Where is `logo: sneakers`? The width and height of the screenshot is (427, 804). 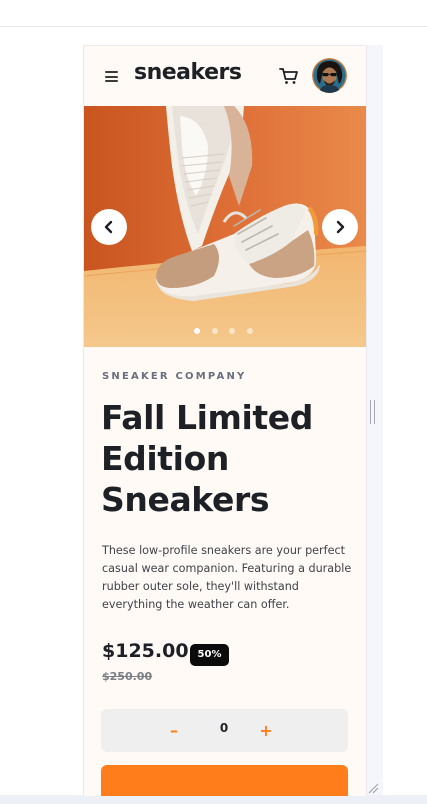
logo: sneakers is located at coordinates (188, 72).